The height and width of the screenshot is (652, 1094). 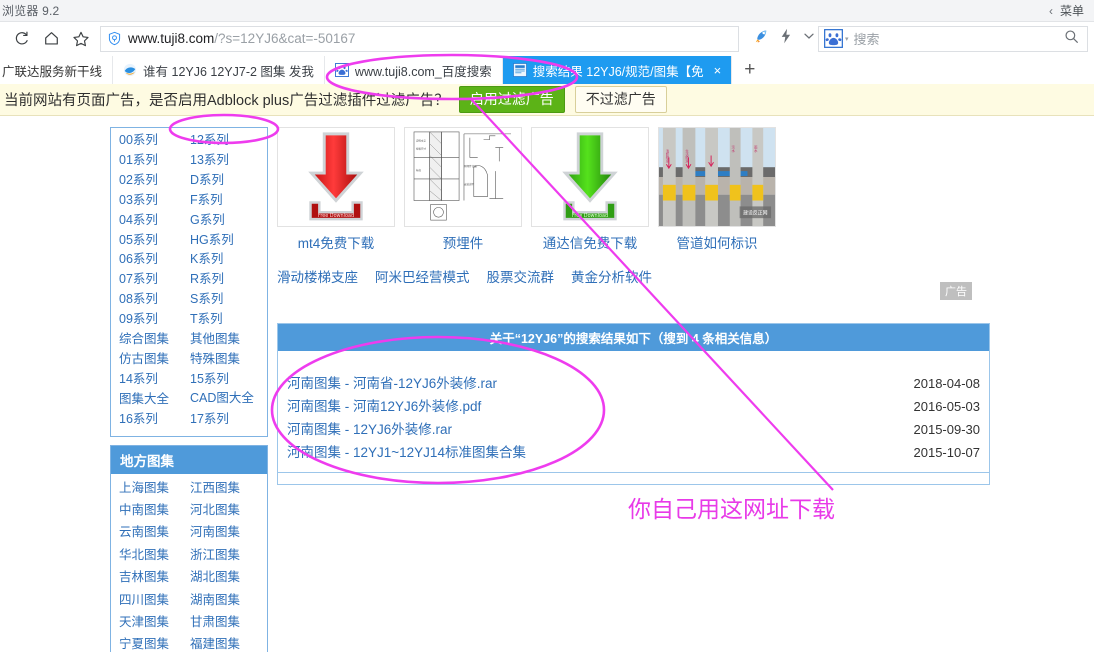 What do you see at coordinates (633, 404) in the screenshot?
I see `search-result-row: 河南图集 - 河南12YJ6外装修.pdf 2016-05-03` at bounding box center [633, 404].